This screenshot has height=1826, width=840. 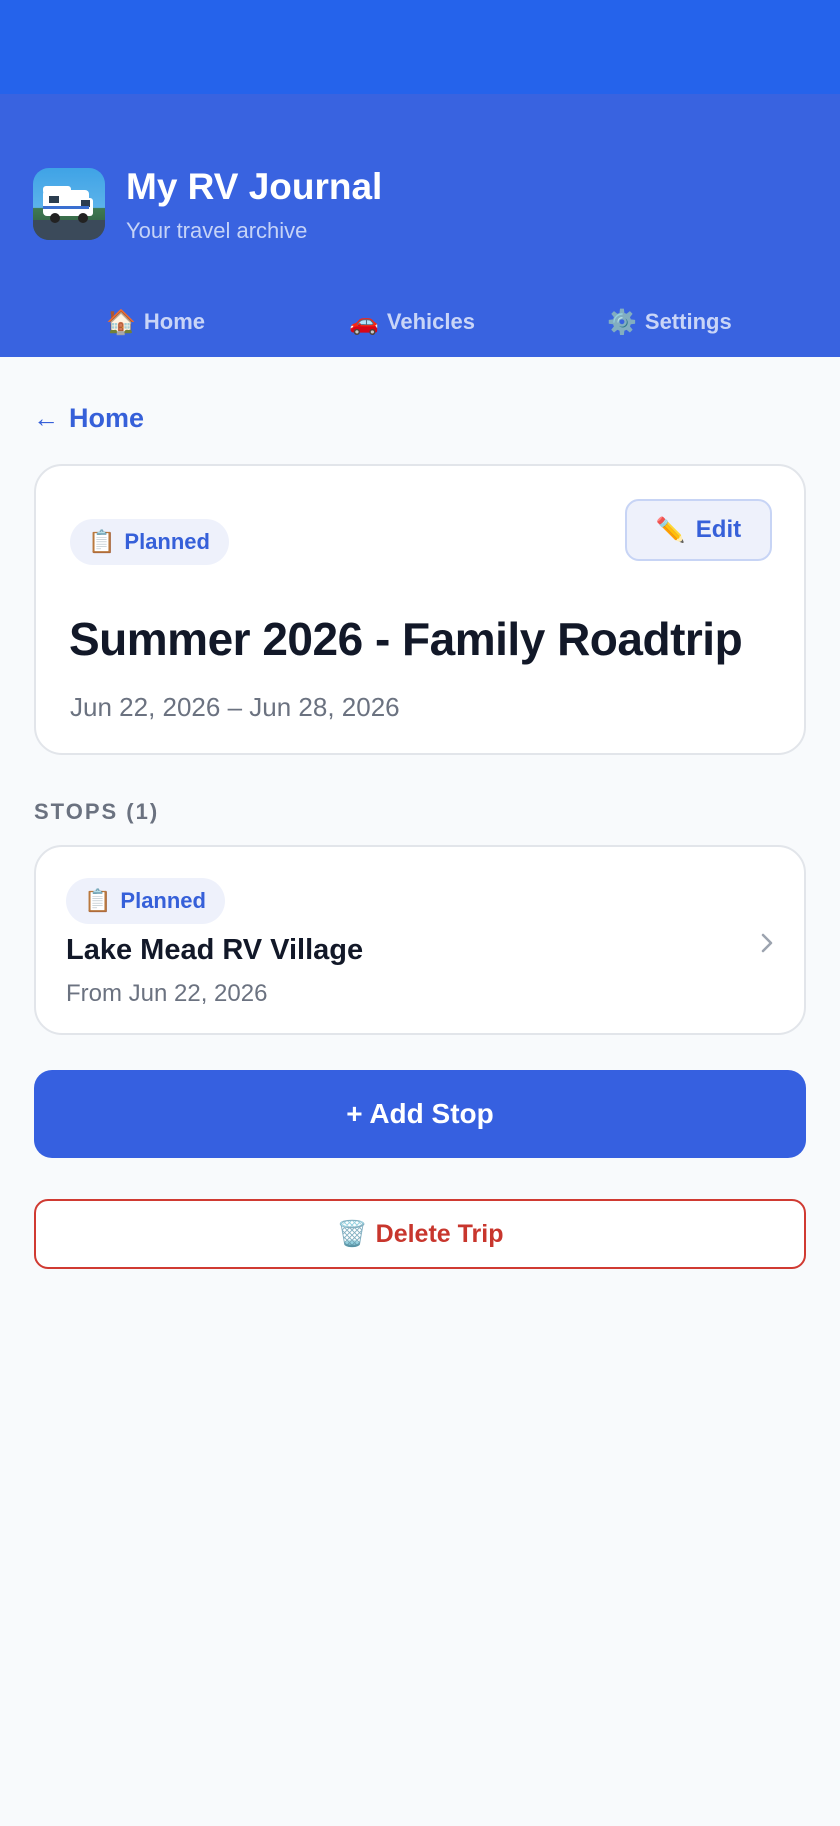 What do you see at coordinates (688, 321) in the screenshot?
I see `nav-item-label: Settings` at bounding box center [688, 321].